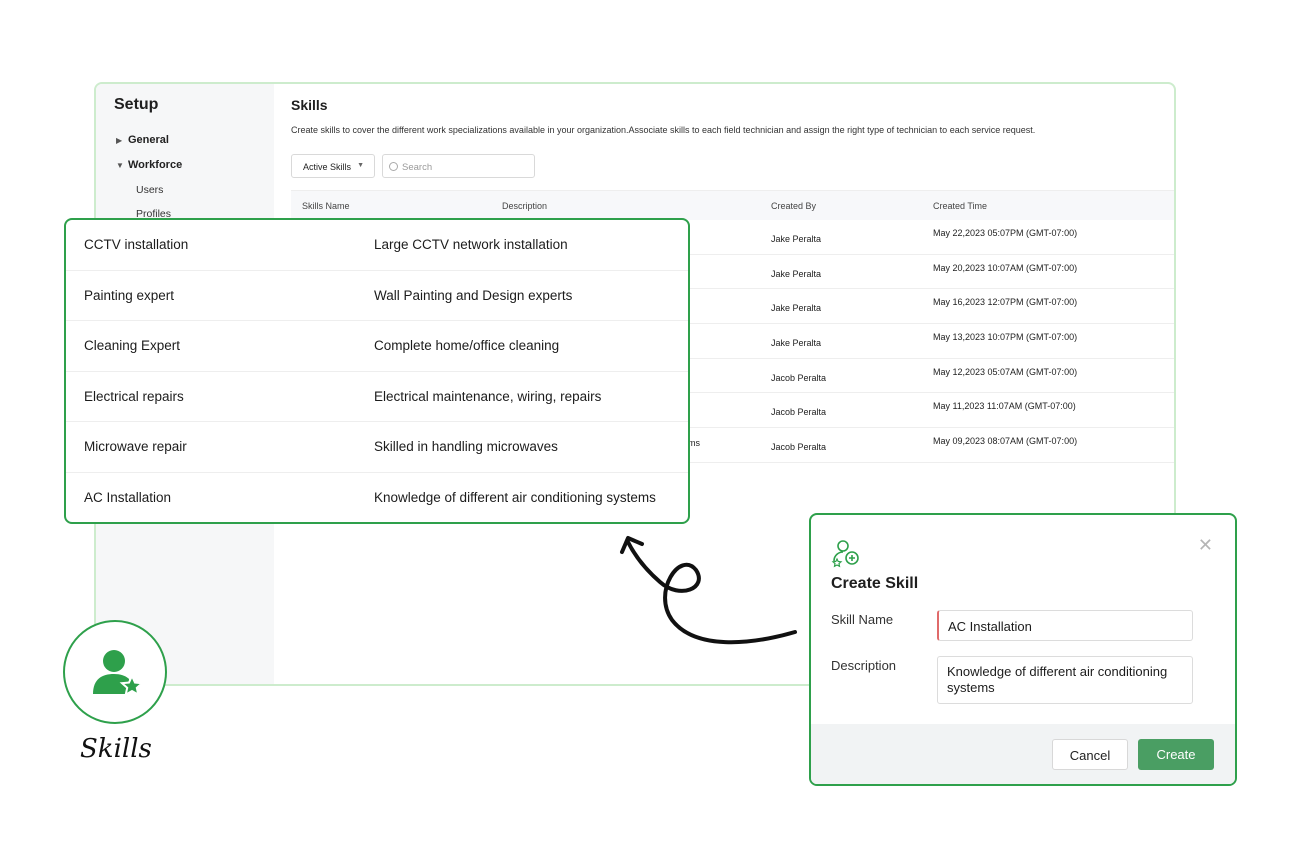 This screenshot has height=867, width=1300. I want to click on sidebar-item-users: Users, so click(149, 190).